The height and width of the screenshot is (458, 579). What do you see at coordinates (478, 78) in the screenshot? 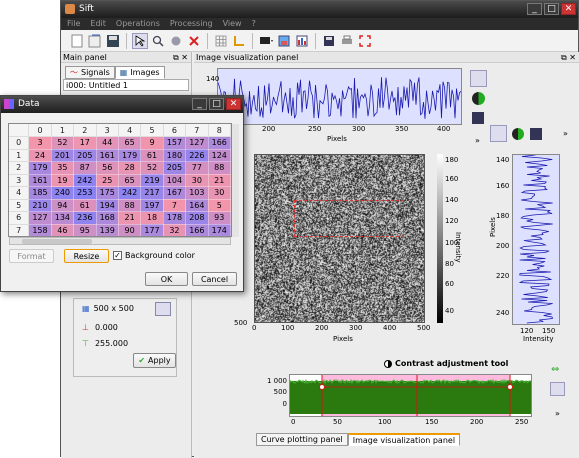
I see `cross-section-button` at bounding box center [478, 78].